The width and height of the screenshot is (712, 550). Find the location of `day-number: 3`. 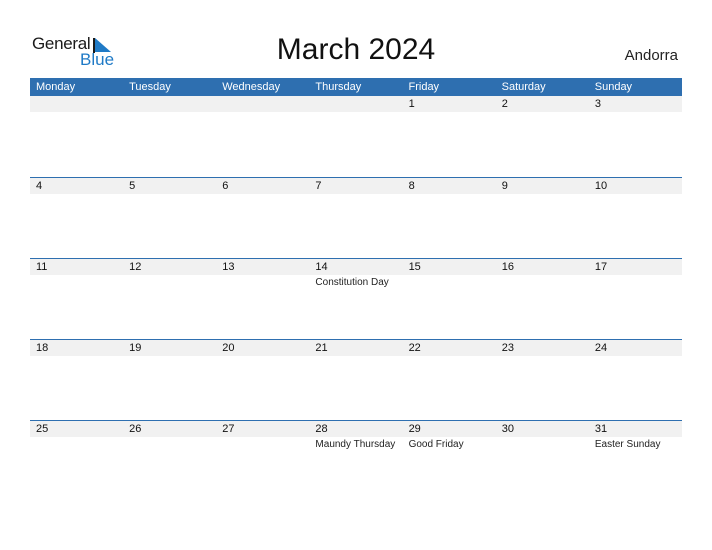

day-number: 3 is located at coordinates (597, 104).